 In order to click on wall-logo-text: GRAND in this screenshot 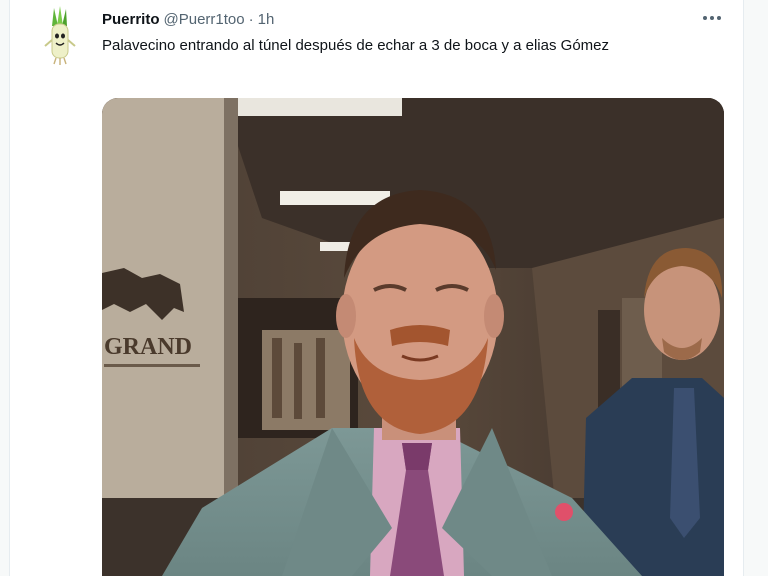, I will do `click(148, 347)`.